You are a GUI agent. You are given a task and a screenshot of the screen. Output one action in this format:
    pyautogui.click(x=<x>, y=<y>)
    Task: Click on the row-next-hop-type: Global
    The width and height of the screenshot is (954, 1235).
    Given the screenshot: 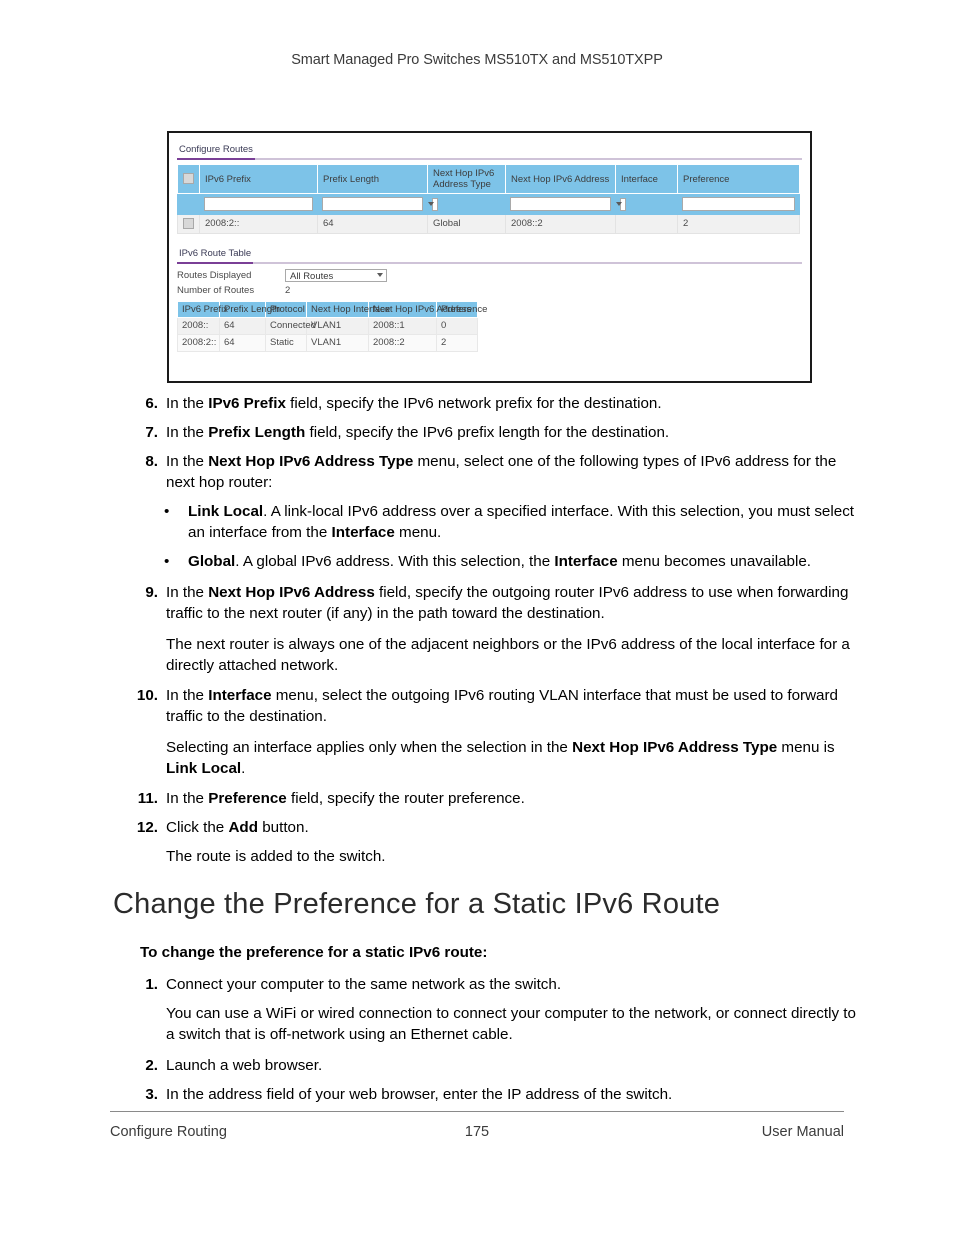 What is the action you would take?
    pyautogui.click(x=466, y=224)
    